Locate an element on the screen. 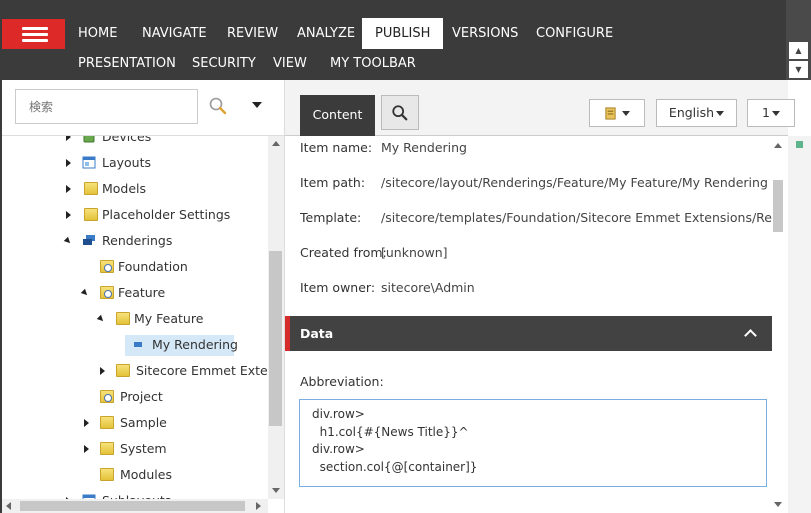  tab-home: HOME is located at coordinates (97, 34).